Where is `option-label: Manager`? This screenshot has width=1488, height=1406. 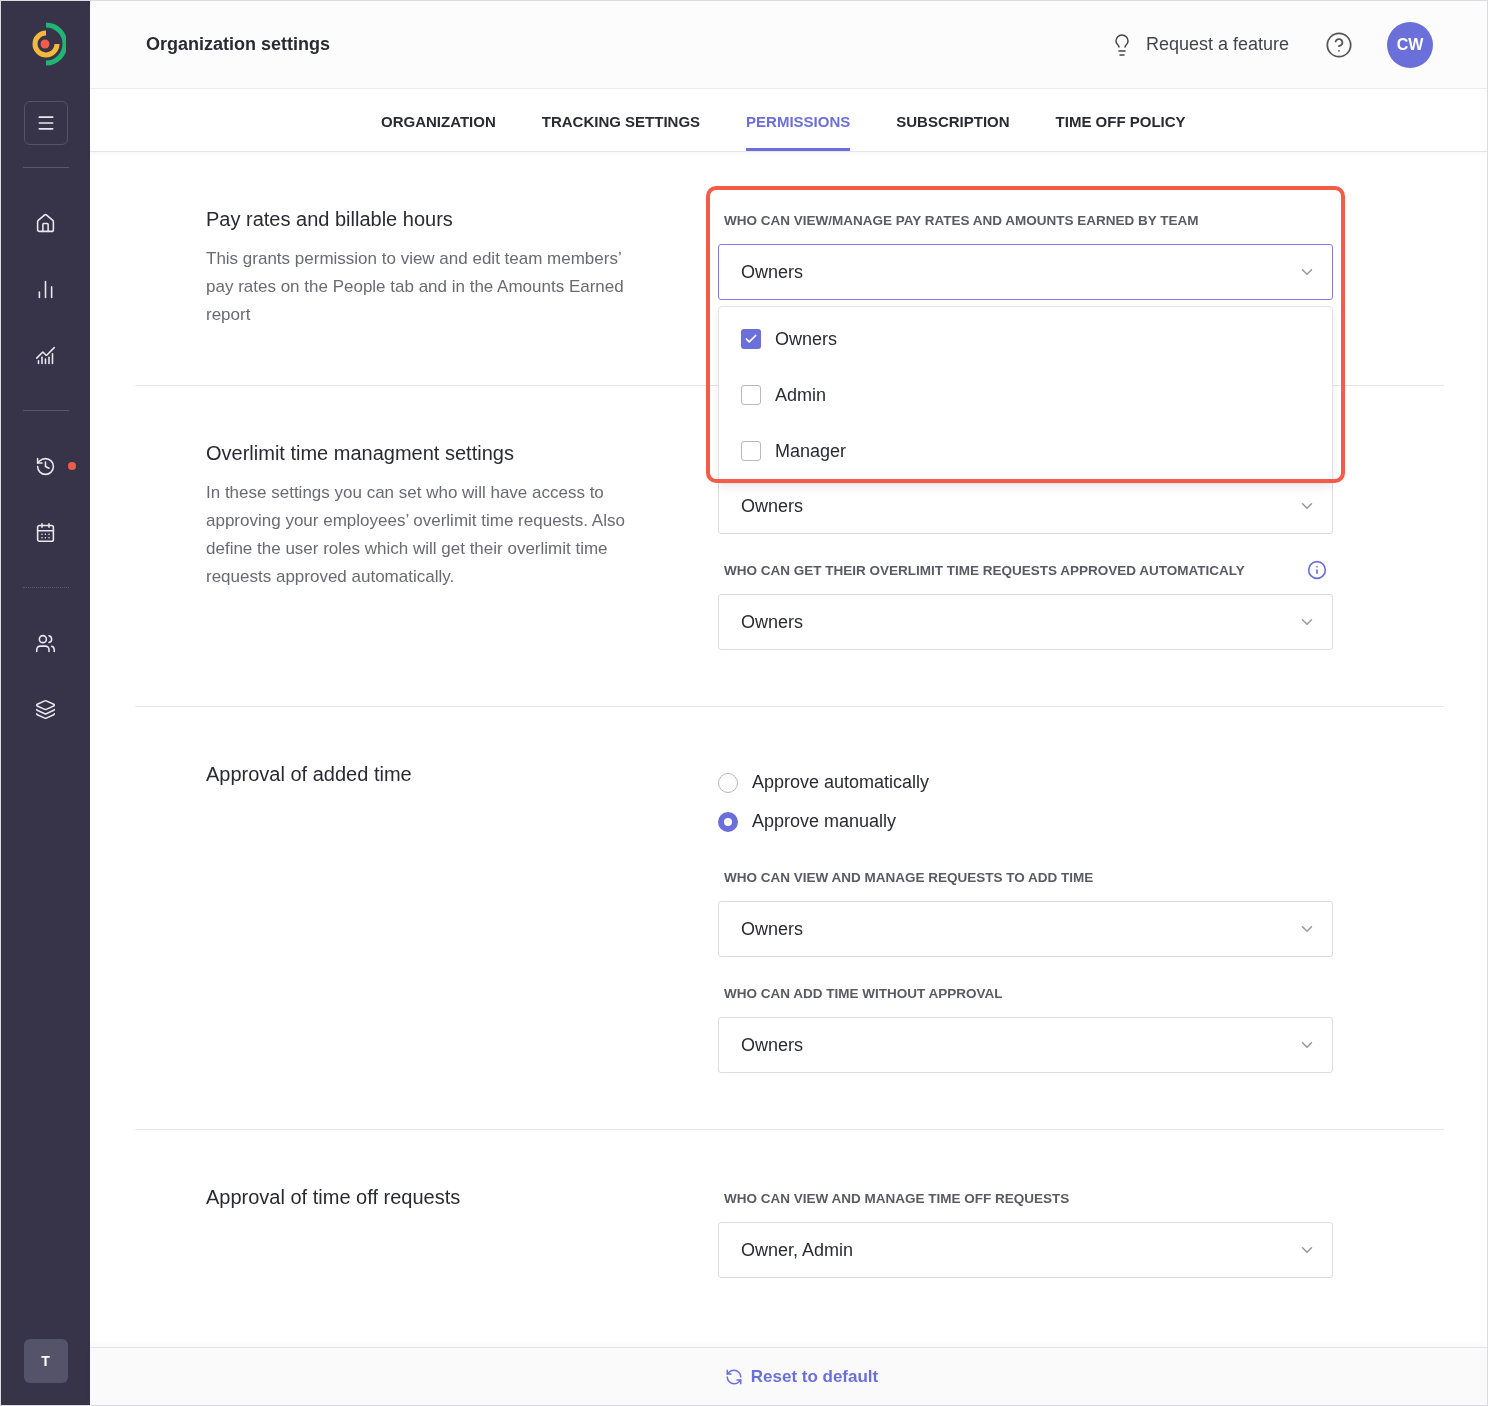
option-label: Manager is located at coordinates (811, 451).